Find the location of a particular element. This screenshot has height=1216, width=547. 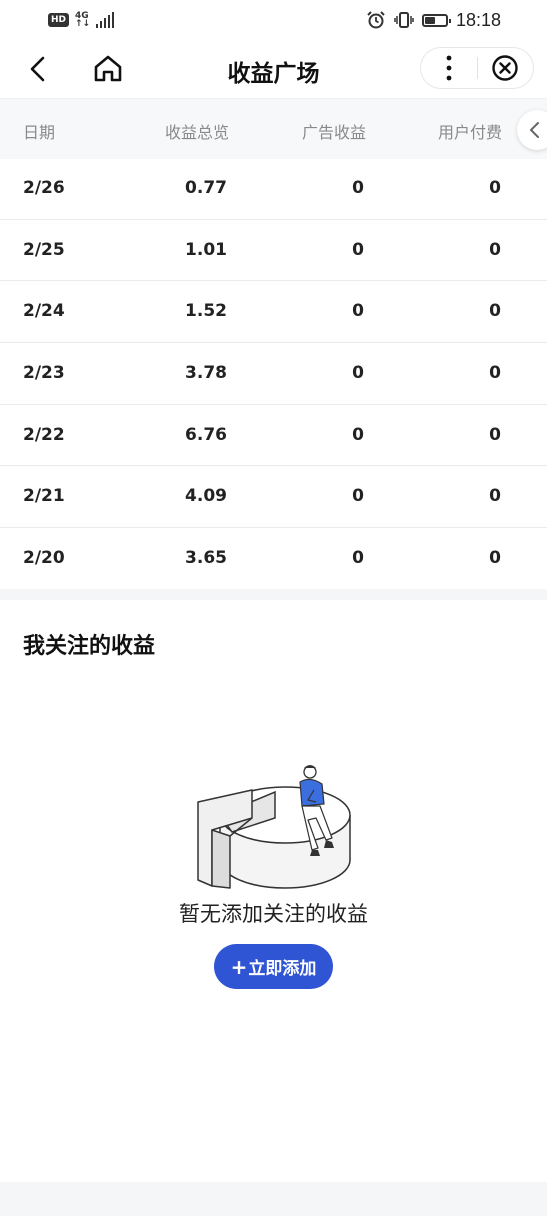

cell-total: 0.77 is located at coordinates (206, 188).